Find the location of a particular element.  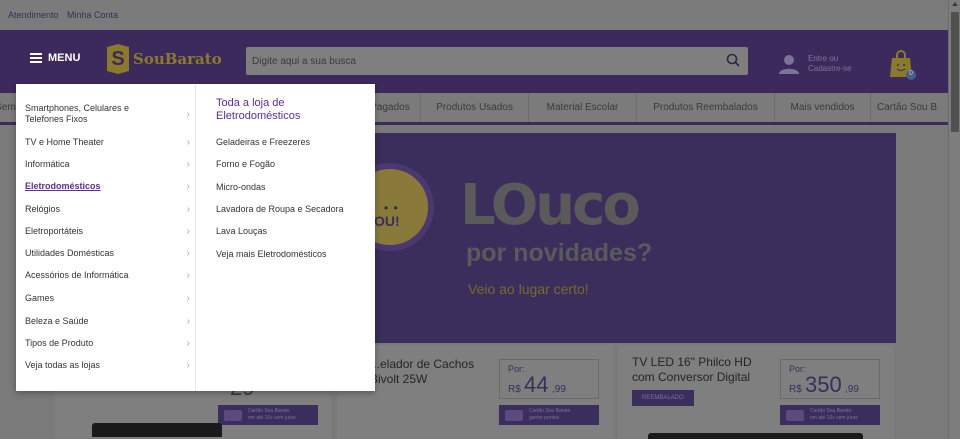

subcategory-link: Lavadora de Roupa e Secadora is located at coordinates (280, 209).